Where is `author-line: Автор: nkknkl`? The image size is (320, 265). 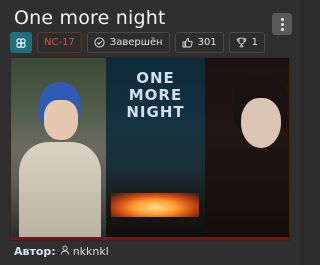 author-line: Автор: nkknkl is located at coordinates (61, 251).